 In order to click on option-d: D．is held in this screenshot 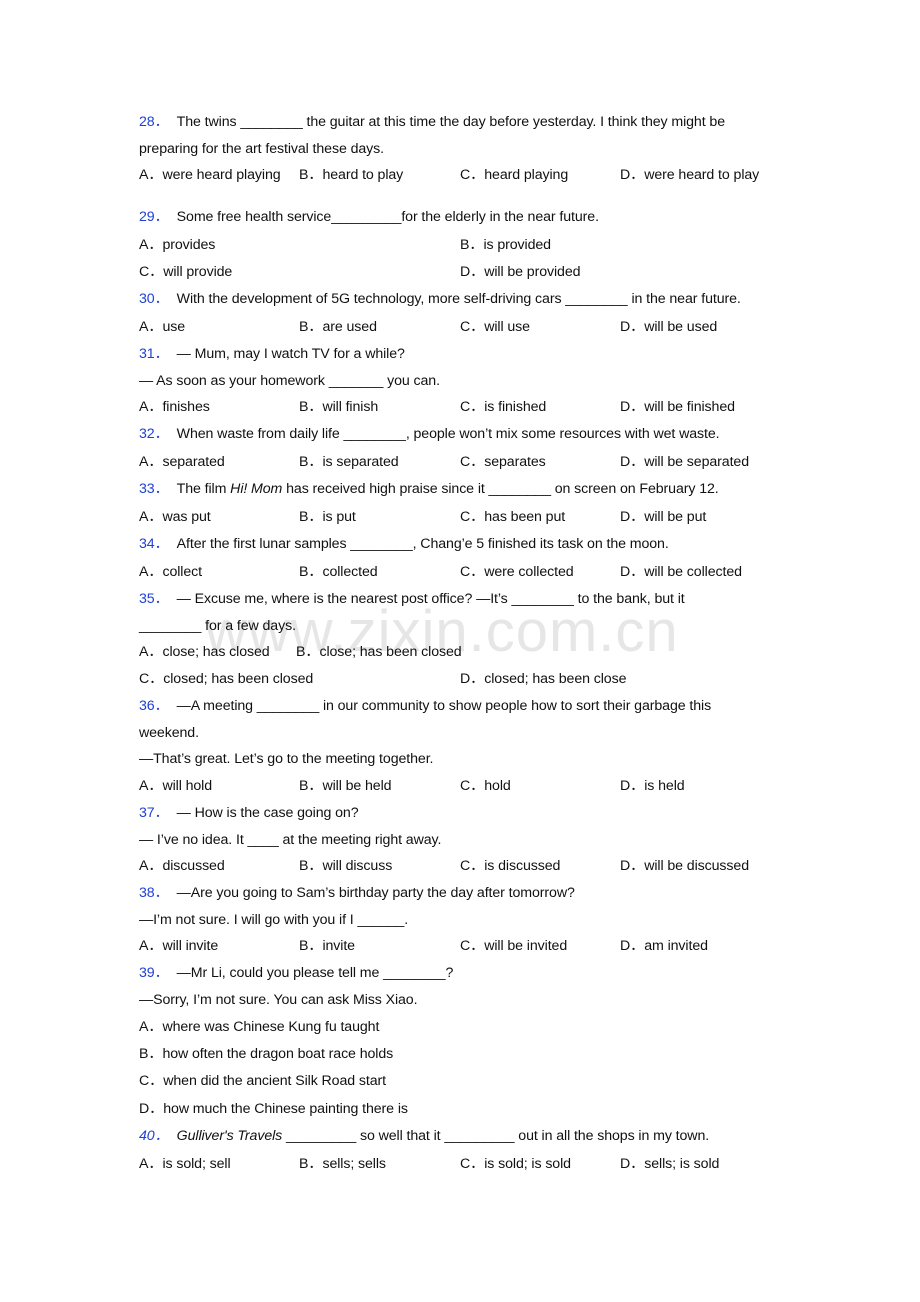, I will do `click(652, 786)`.